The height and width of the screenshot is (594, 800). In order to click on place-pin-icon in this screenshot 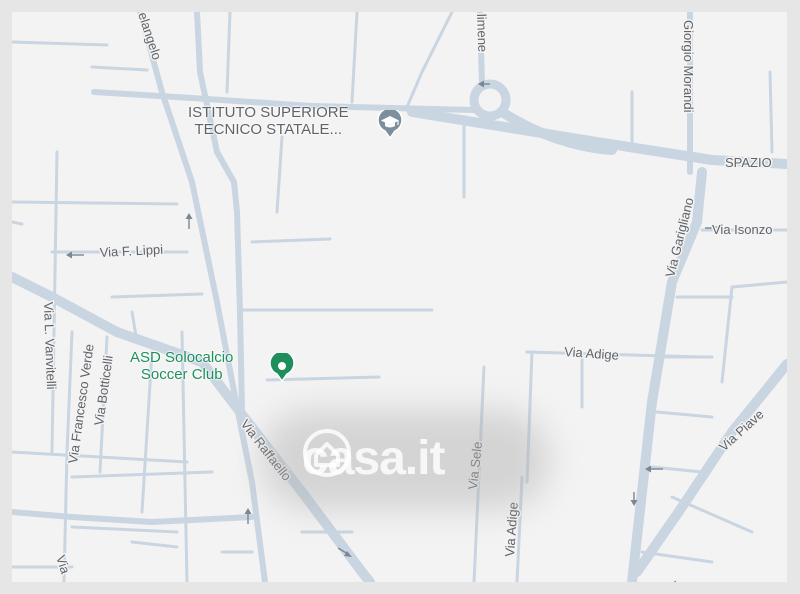, I will do `click(282, 368)`.